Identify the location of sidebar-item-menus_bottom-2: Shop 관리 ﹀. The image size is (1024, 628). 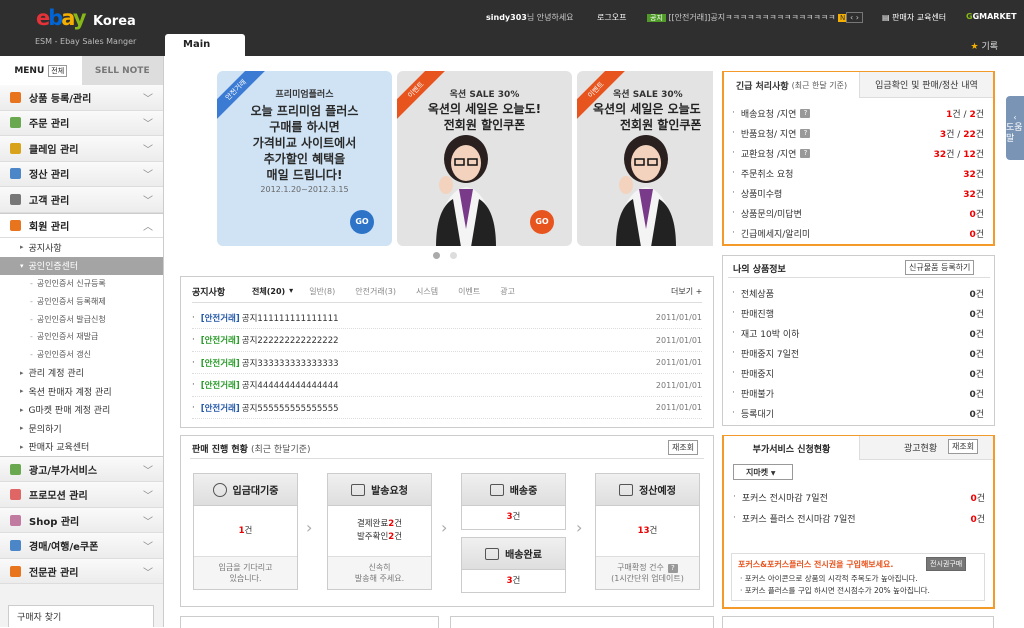
(81, 520).